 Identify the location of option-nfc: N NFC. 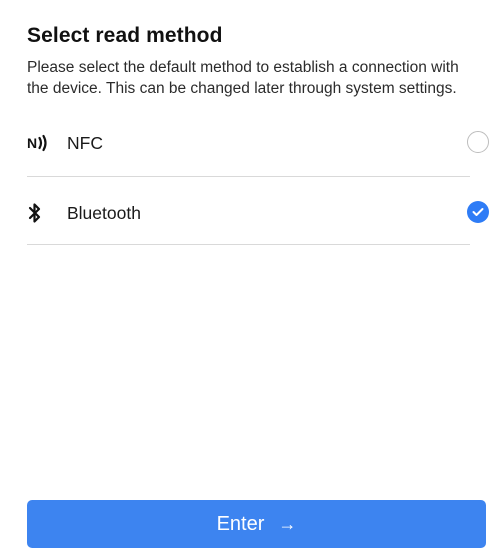
(258, 143).